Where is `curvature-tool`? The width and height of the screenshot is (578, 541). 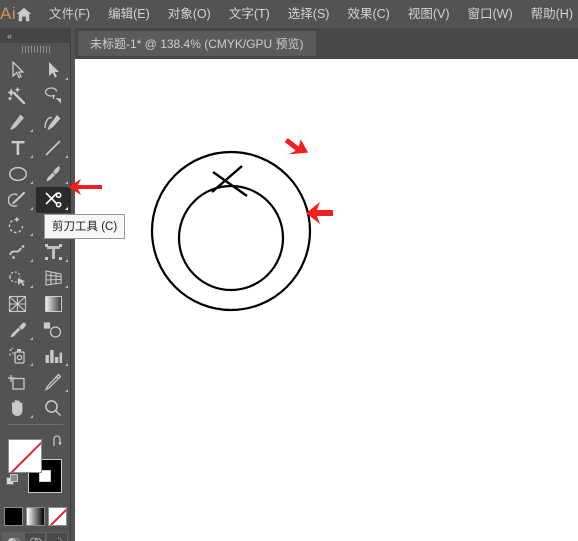
curvature-tool is located at coordinates (54, 122).